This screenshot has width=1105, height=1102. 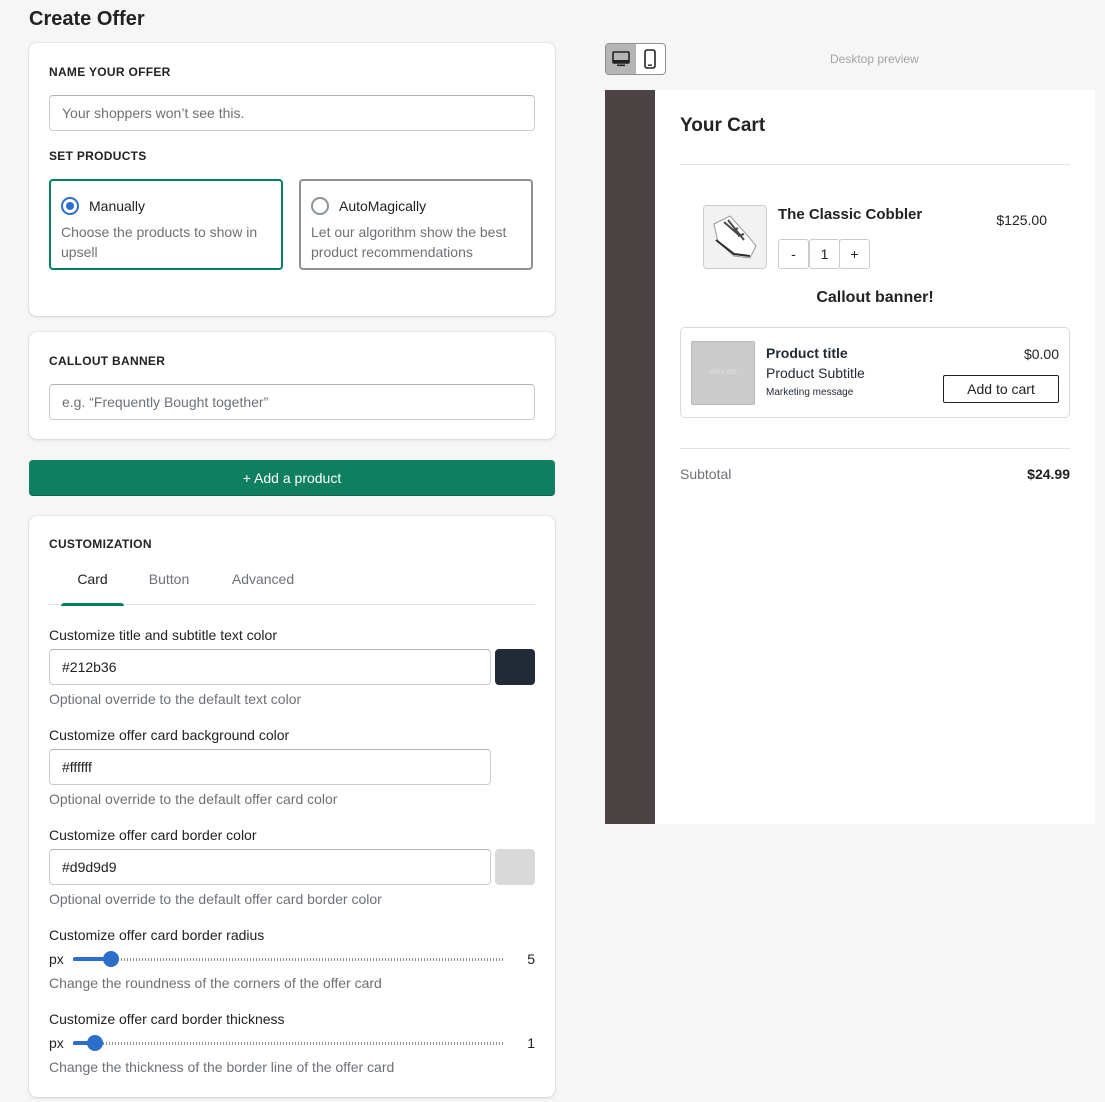 I want to click on border-radius-slider: px 5, so click(x=292, y=959).